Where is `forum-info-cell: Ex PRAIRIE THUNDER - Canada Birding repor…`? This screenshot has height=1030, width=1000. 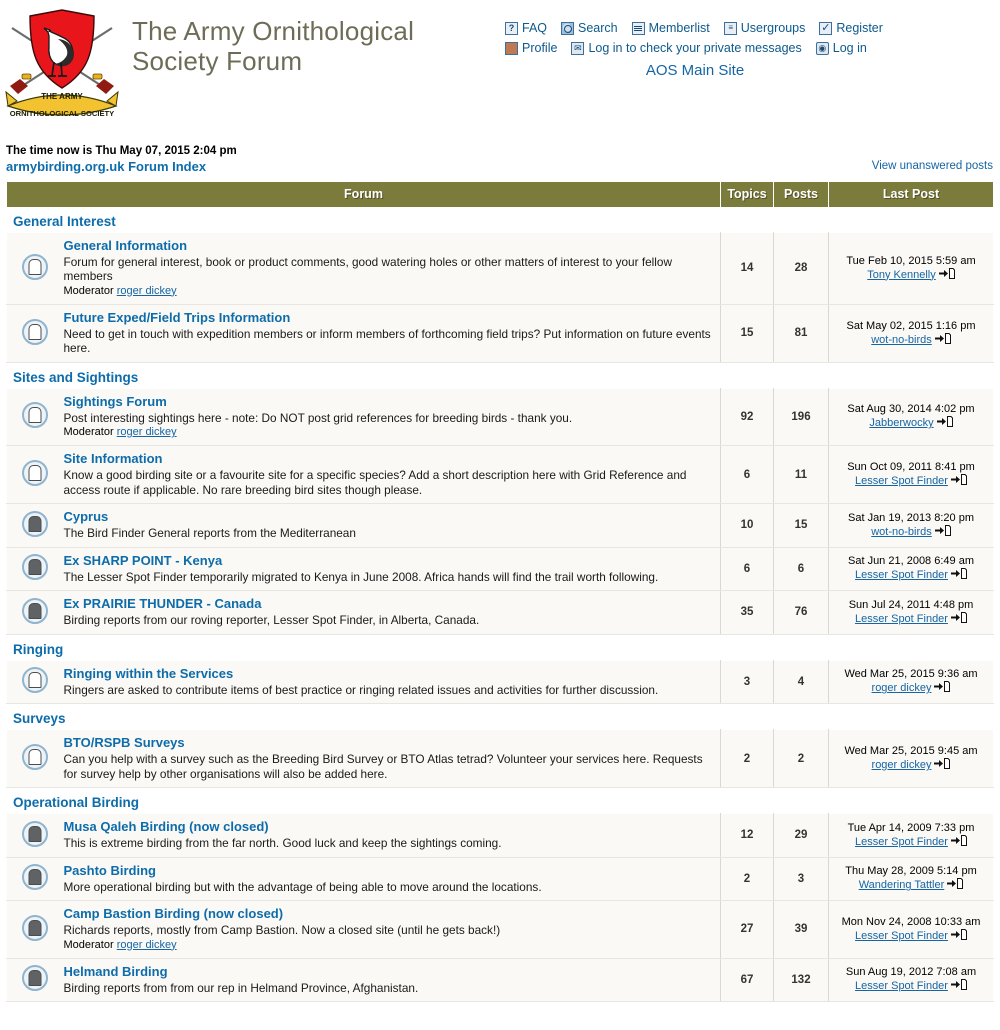
forum-info-cell: Ex PRAIRIE THUNDER - Canada Birding repor… is located at coordinates (392, 612).